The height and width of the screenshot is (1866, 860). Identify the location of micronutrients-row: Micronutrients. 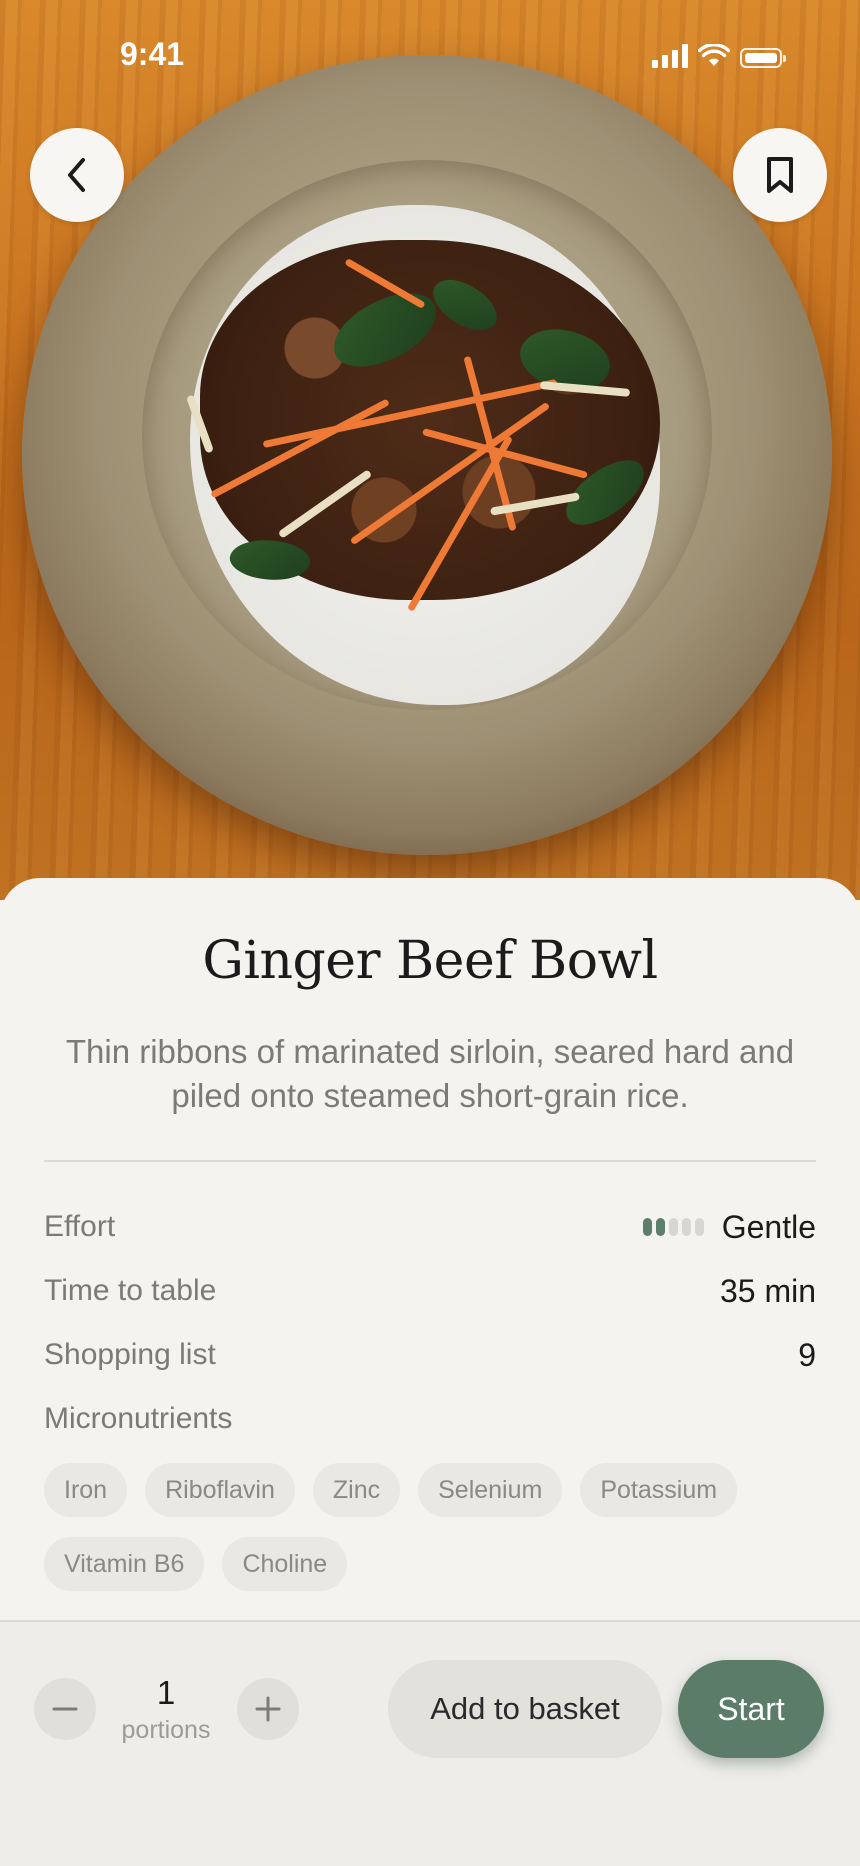
(430, 1419).